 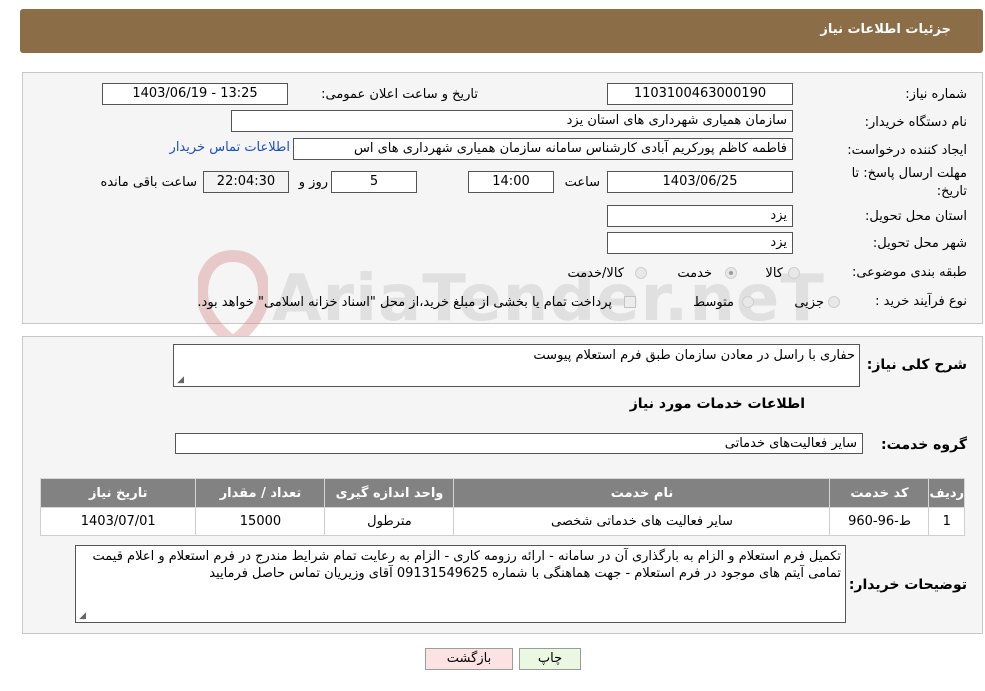 What do you see at coordinates (936, 94) in the screenshot?
I see `need-number-label: شماره نیاز:` at bounding box center [936, 94].